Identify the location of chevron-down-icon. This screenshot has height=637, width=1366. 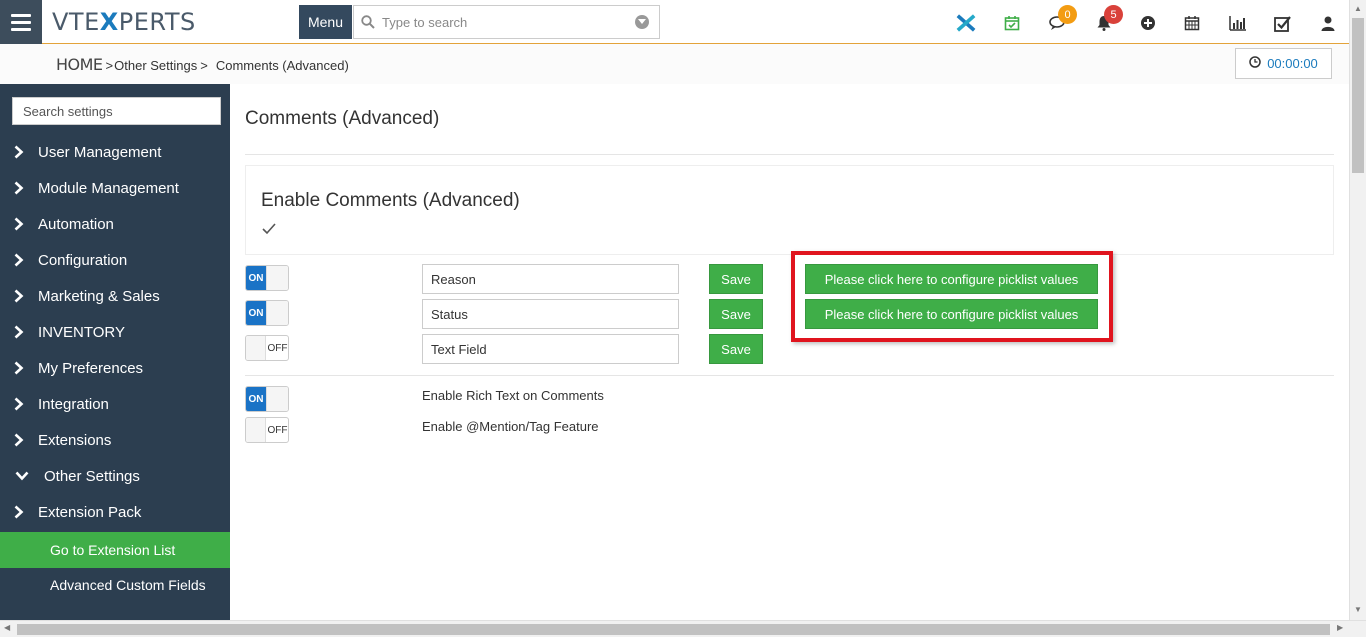
(22, 476).